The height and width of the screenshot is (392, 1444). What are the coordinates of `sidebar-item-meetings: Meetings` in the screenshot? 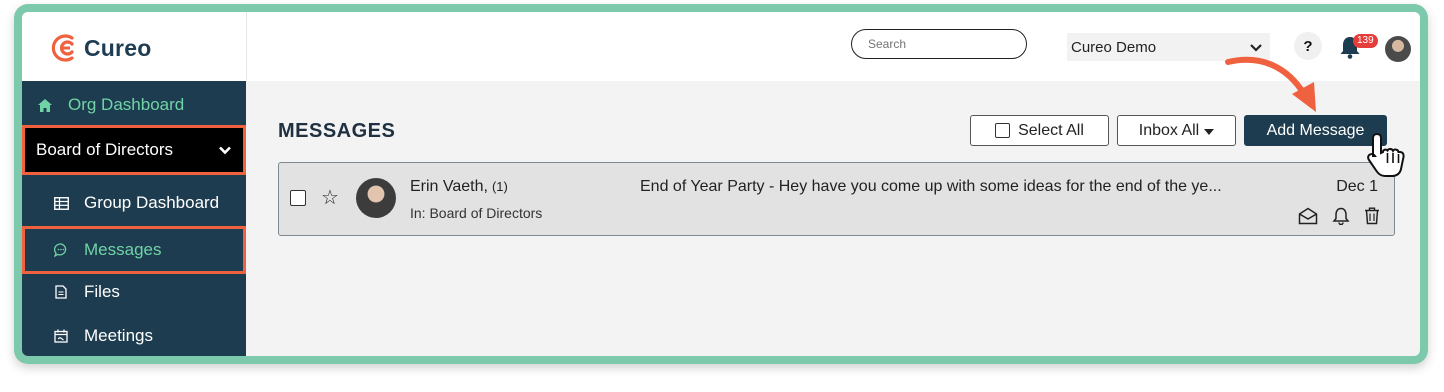 It's located at (134, 336).